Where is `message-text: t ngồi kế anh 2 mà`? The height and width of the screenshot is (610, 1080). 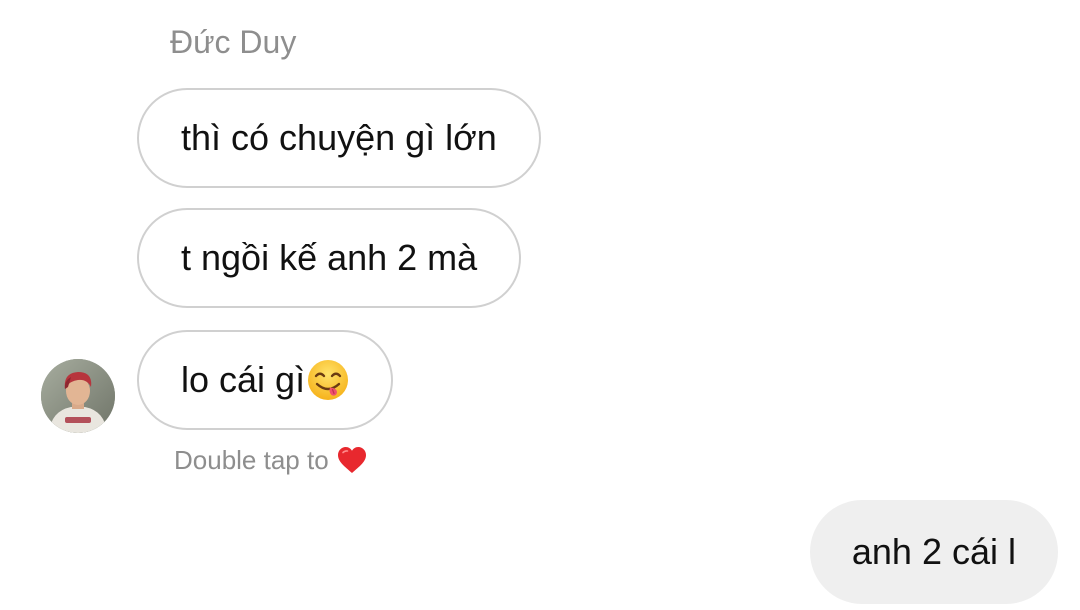 message-text: t ngồi kế anh 2 mà is located at coordinates (329, 257).